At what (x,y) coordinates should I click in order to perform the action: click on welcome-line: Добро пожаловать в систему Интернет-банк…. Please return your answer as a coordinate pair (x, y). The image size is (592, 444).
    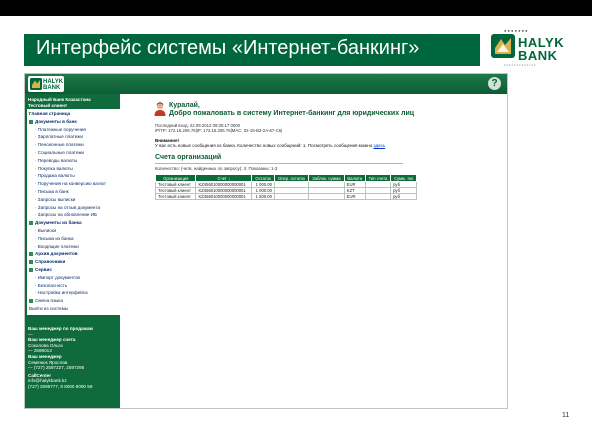
    Looking at the image, I should click on (292, 113).